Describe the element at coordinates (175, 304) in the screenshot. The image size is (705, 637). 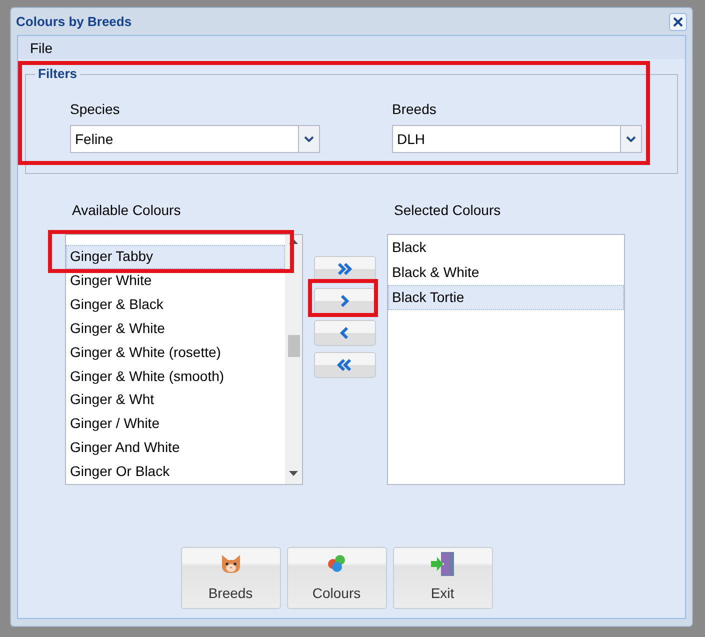
I see `list-item: Ginger & Black` at that location.